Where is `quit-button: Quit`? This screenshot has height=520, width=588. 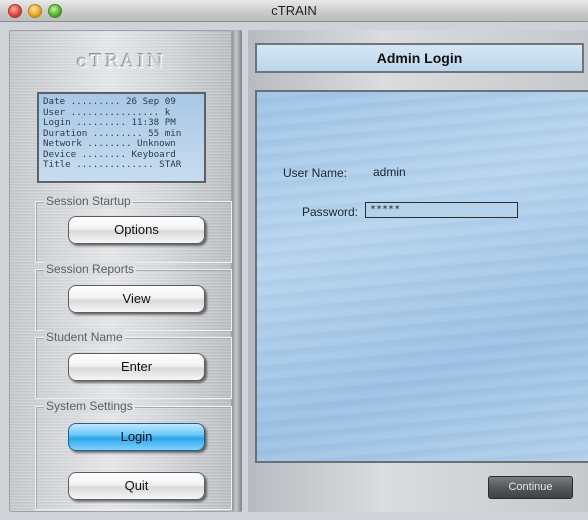 quit-button: Quit is located at coordinates (136, 486).